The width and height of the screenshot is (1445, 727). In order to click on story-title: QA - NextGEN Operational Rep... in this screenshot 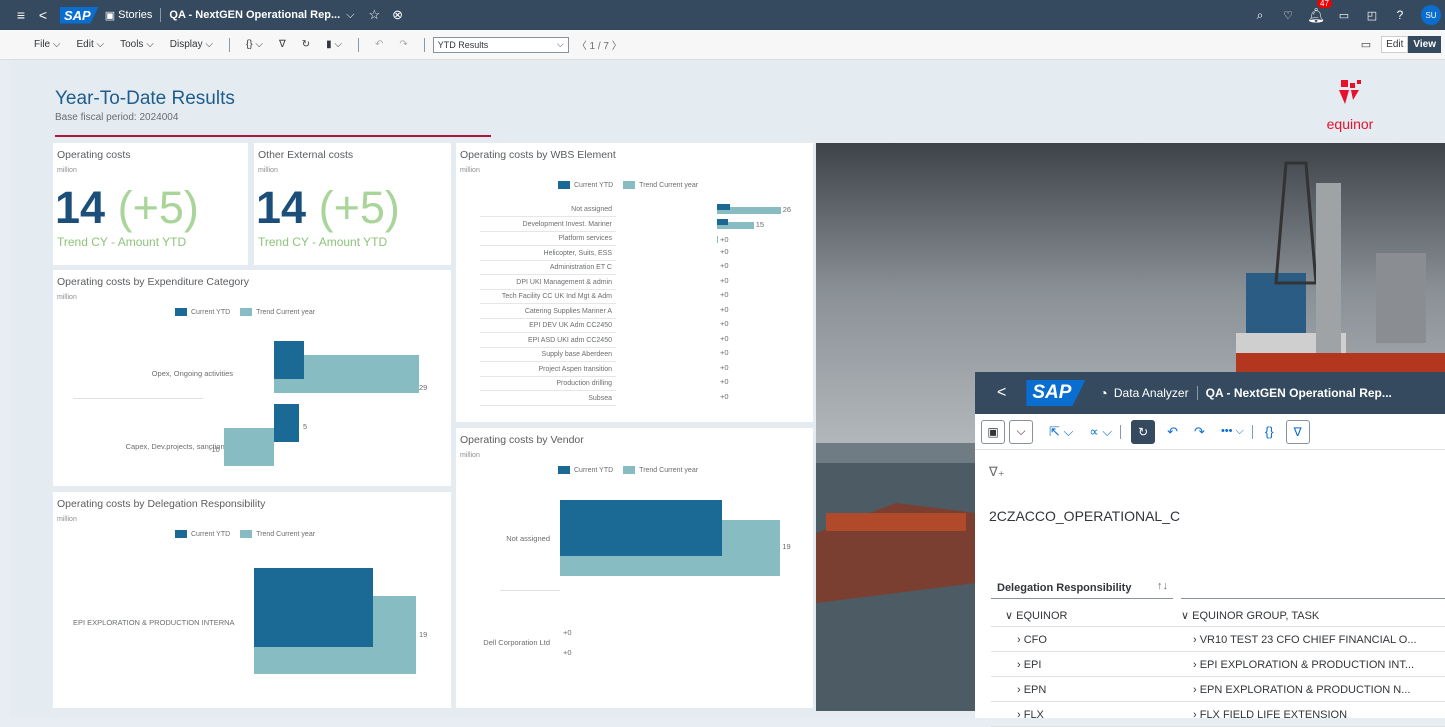, I will do `click(254, 15)`.